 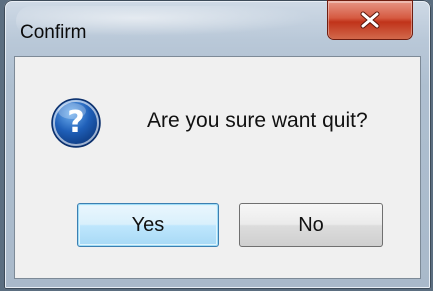 I want to click on question-icon: ?, so click(x=76, y=123).